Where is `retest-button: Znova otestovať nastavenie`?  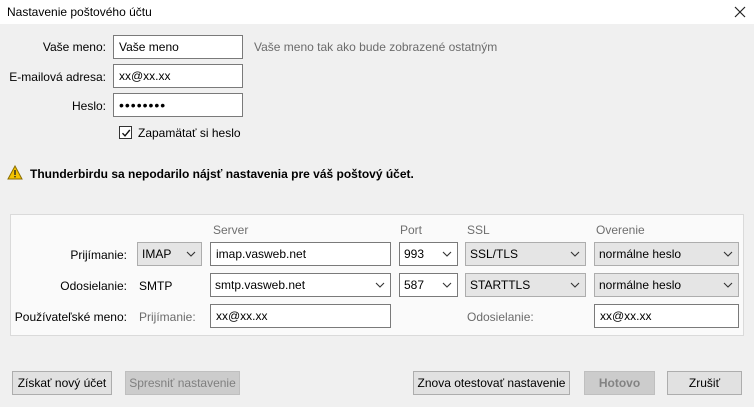 retest-button: Znova otestovať nastavenie is located at coordinates (491, 383).